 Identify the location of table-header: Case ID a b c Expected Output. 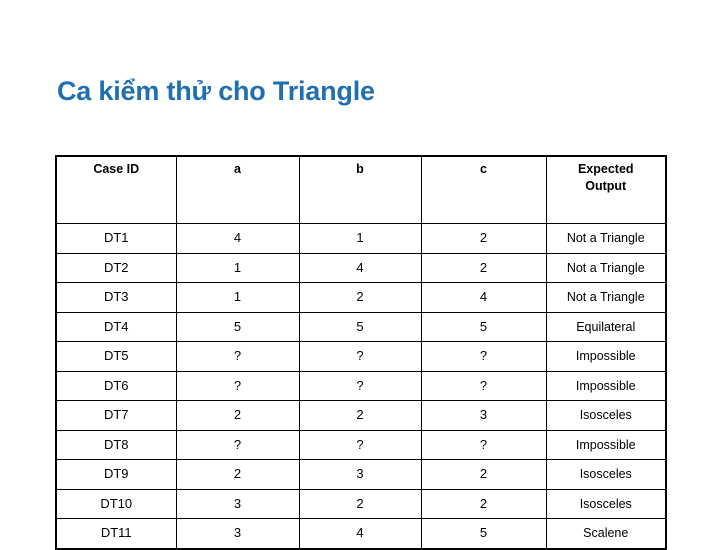
(361, 189).